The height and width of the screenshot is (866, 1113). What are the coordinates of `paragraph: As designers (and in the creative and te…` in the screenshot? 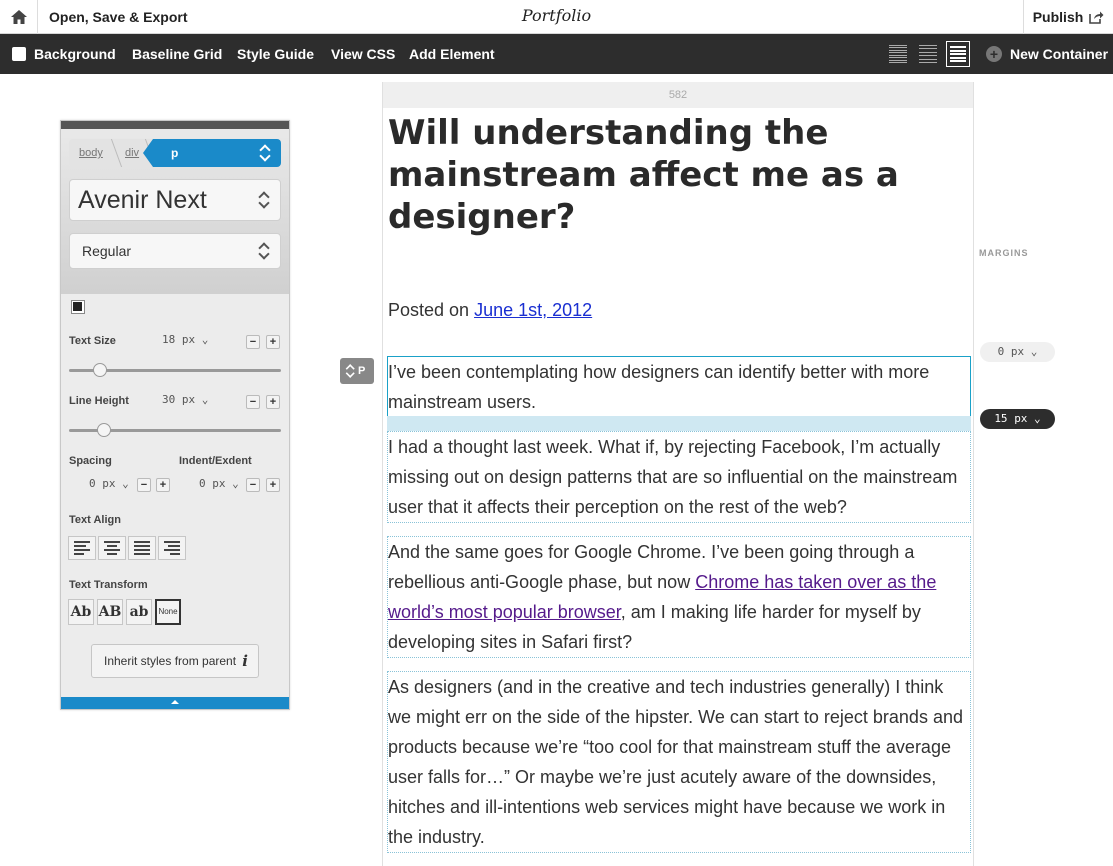 It's located at (679, 762).